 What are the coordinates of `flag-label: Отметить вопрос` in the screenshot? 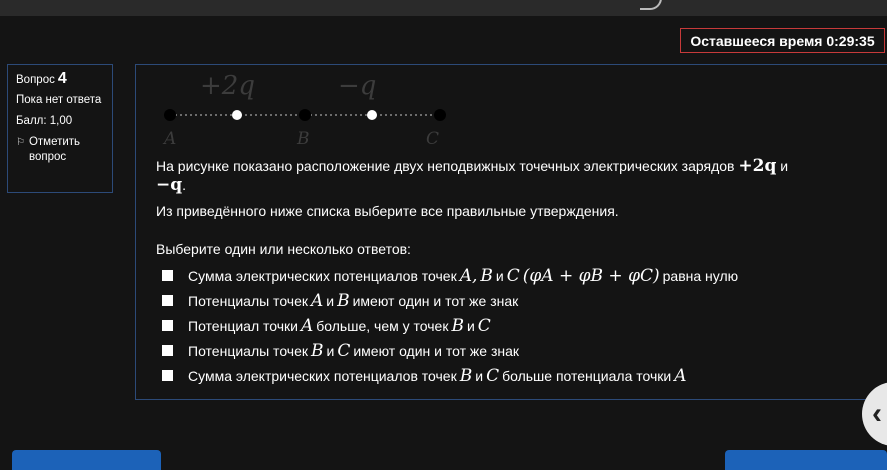 It's located at (54, 149).